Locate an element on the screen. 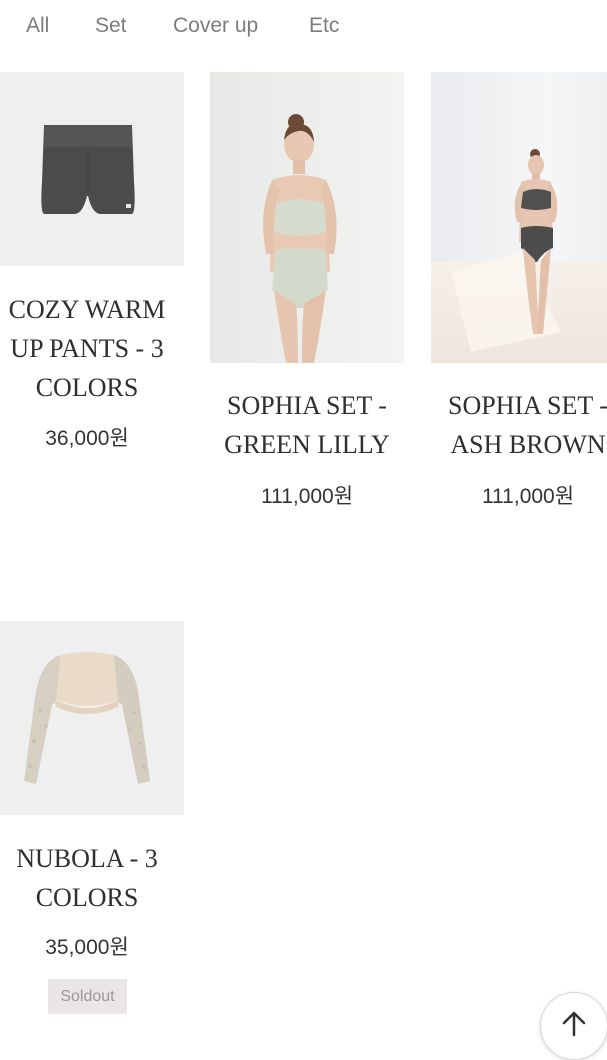  product-card: SOPHIA SET - ASH BROWN 111,000원 is located at coordinates (519, 302).